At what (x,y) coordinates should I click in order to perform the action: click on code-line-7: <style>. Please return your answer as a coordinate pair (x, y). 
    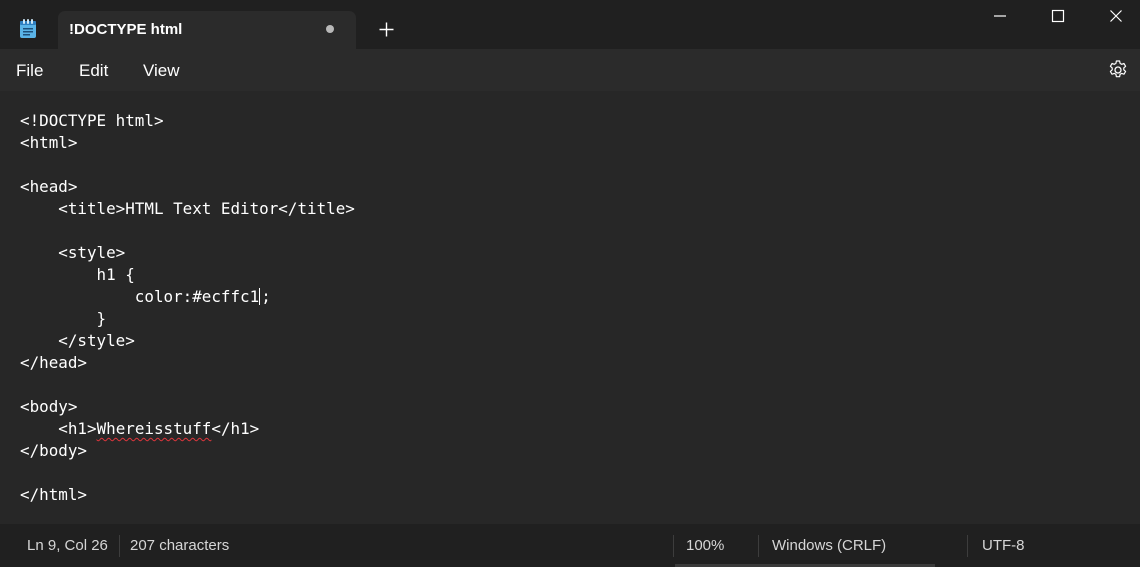
    Looking at the image, I should click on (73, 252).